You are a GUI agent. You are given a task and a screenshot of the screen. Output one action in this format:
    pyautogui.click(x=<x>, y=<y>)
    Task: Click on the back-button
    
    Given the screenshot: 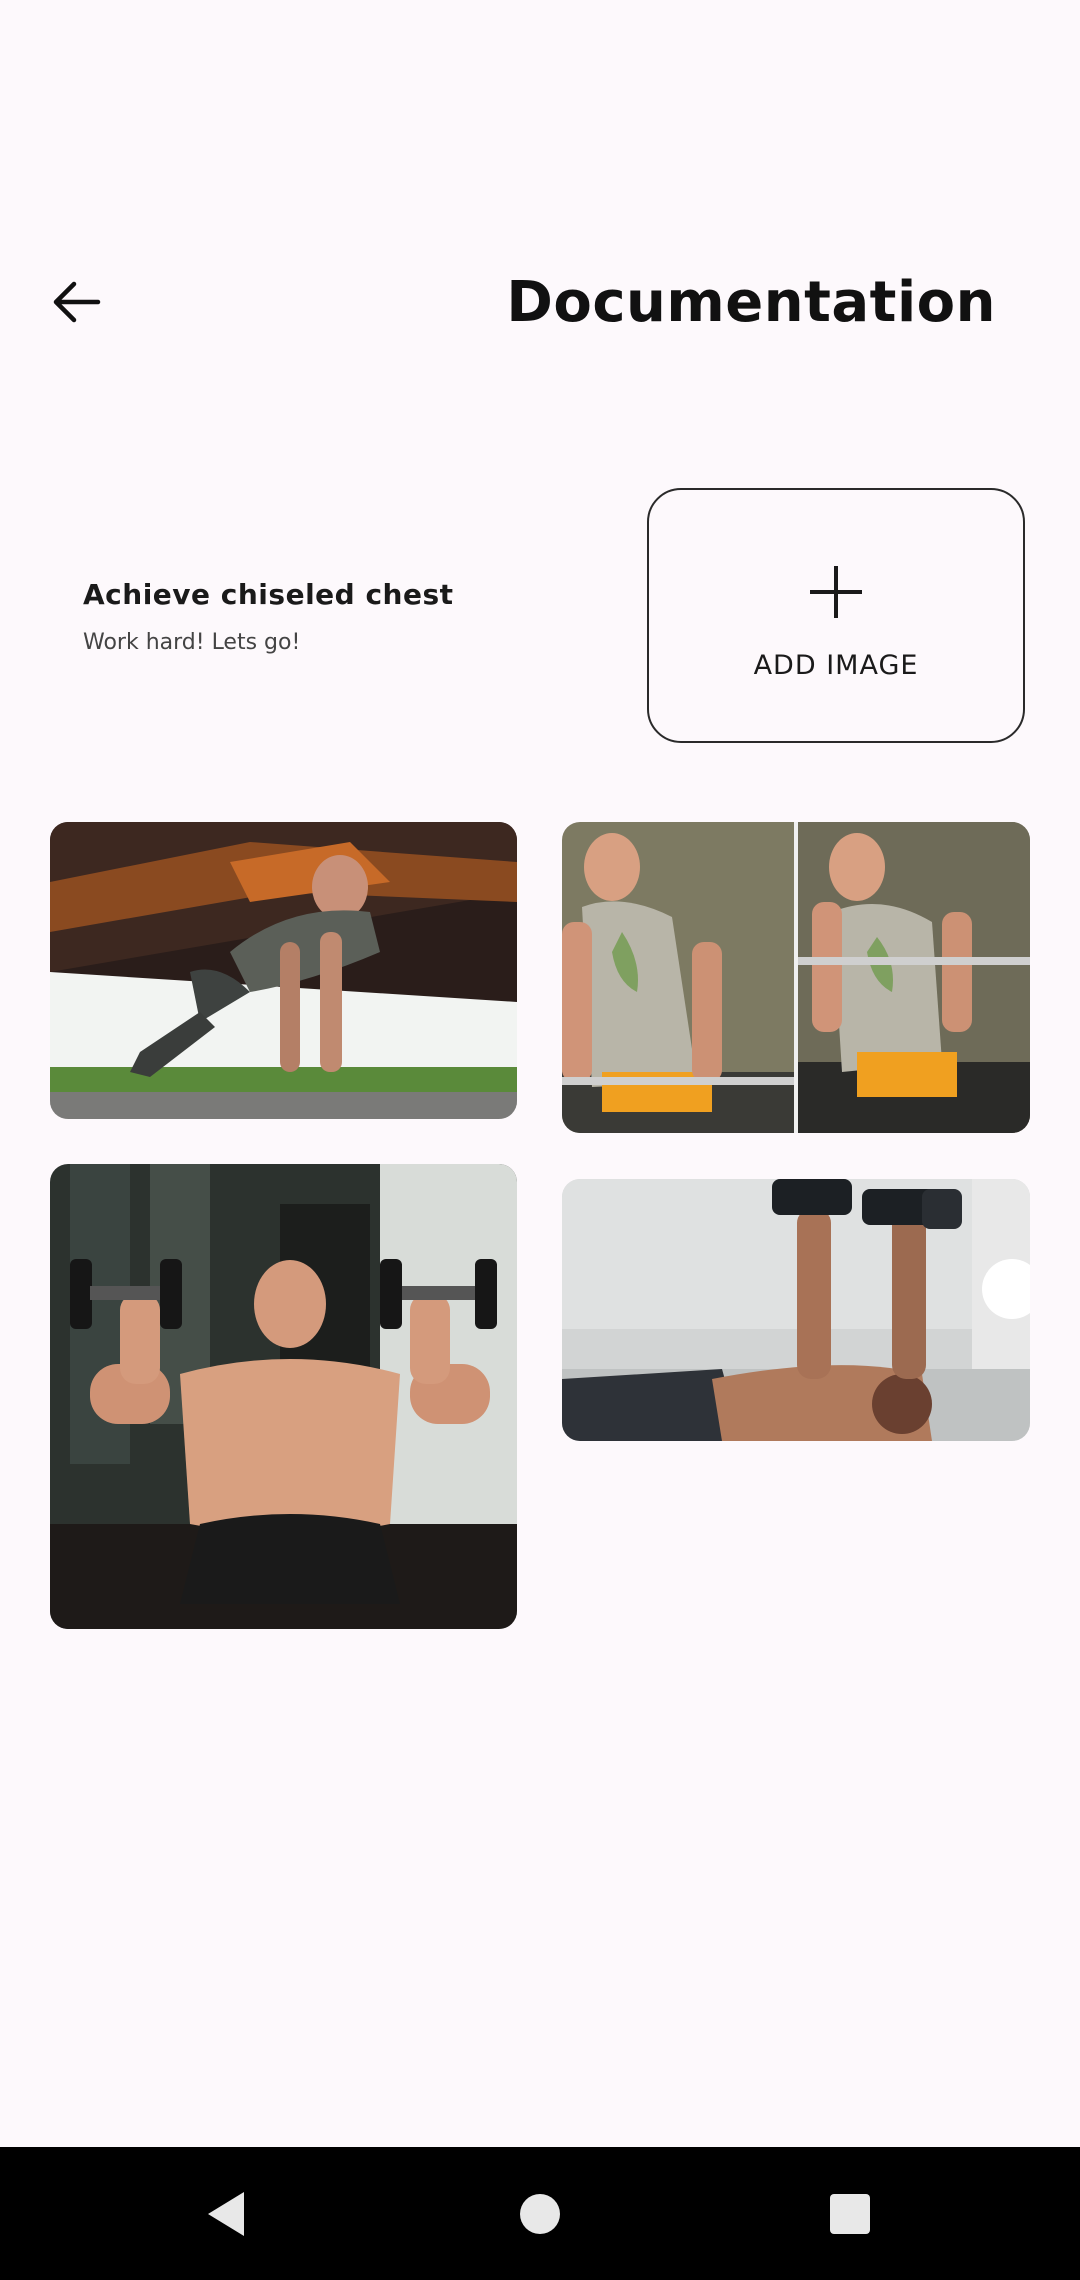 What is the action you would take?
    pyautogui.click(x=76, y=302)
    